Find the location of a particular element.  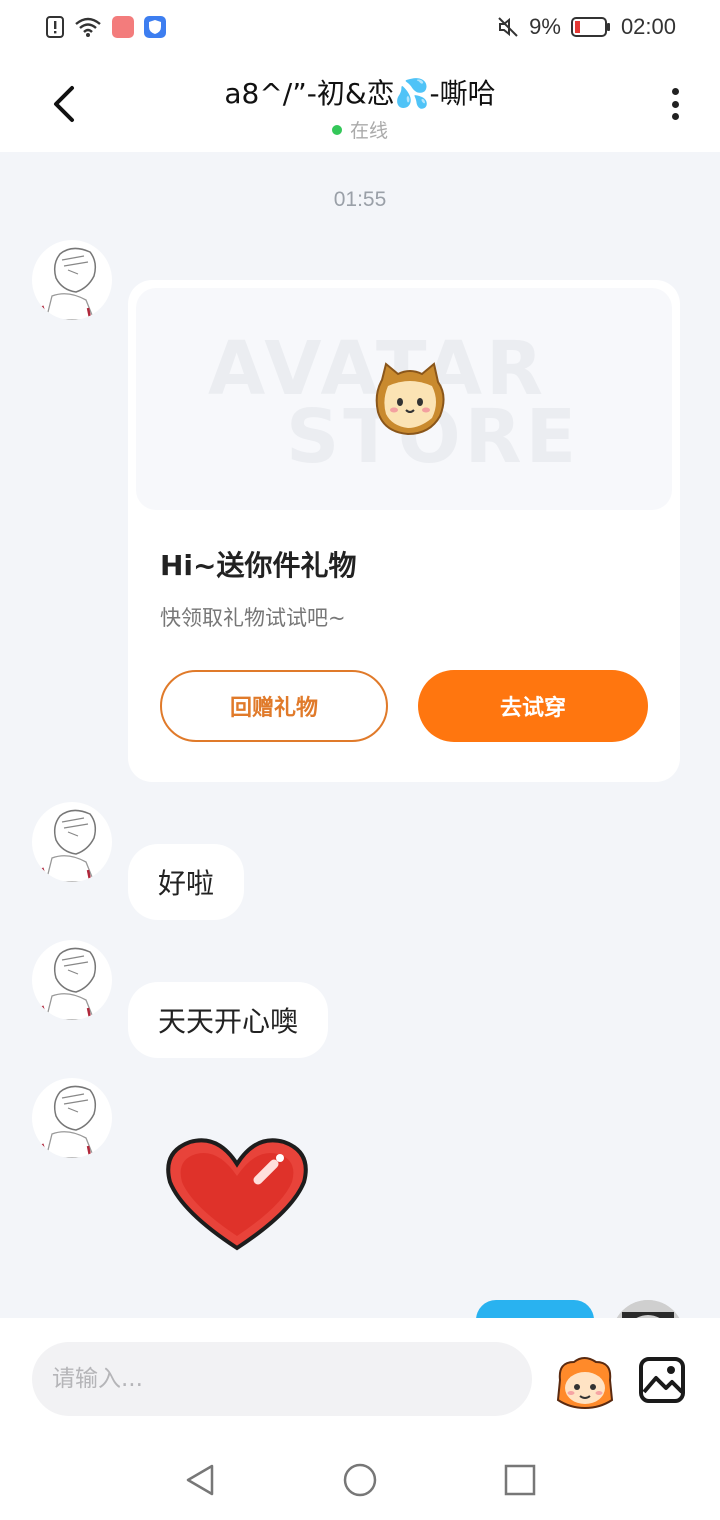

battery-icon is located at coordinates (590, 27).